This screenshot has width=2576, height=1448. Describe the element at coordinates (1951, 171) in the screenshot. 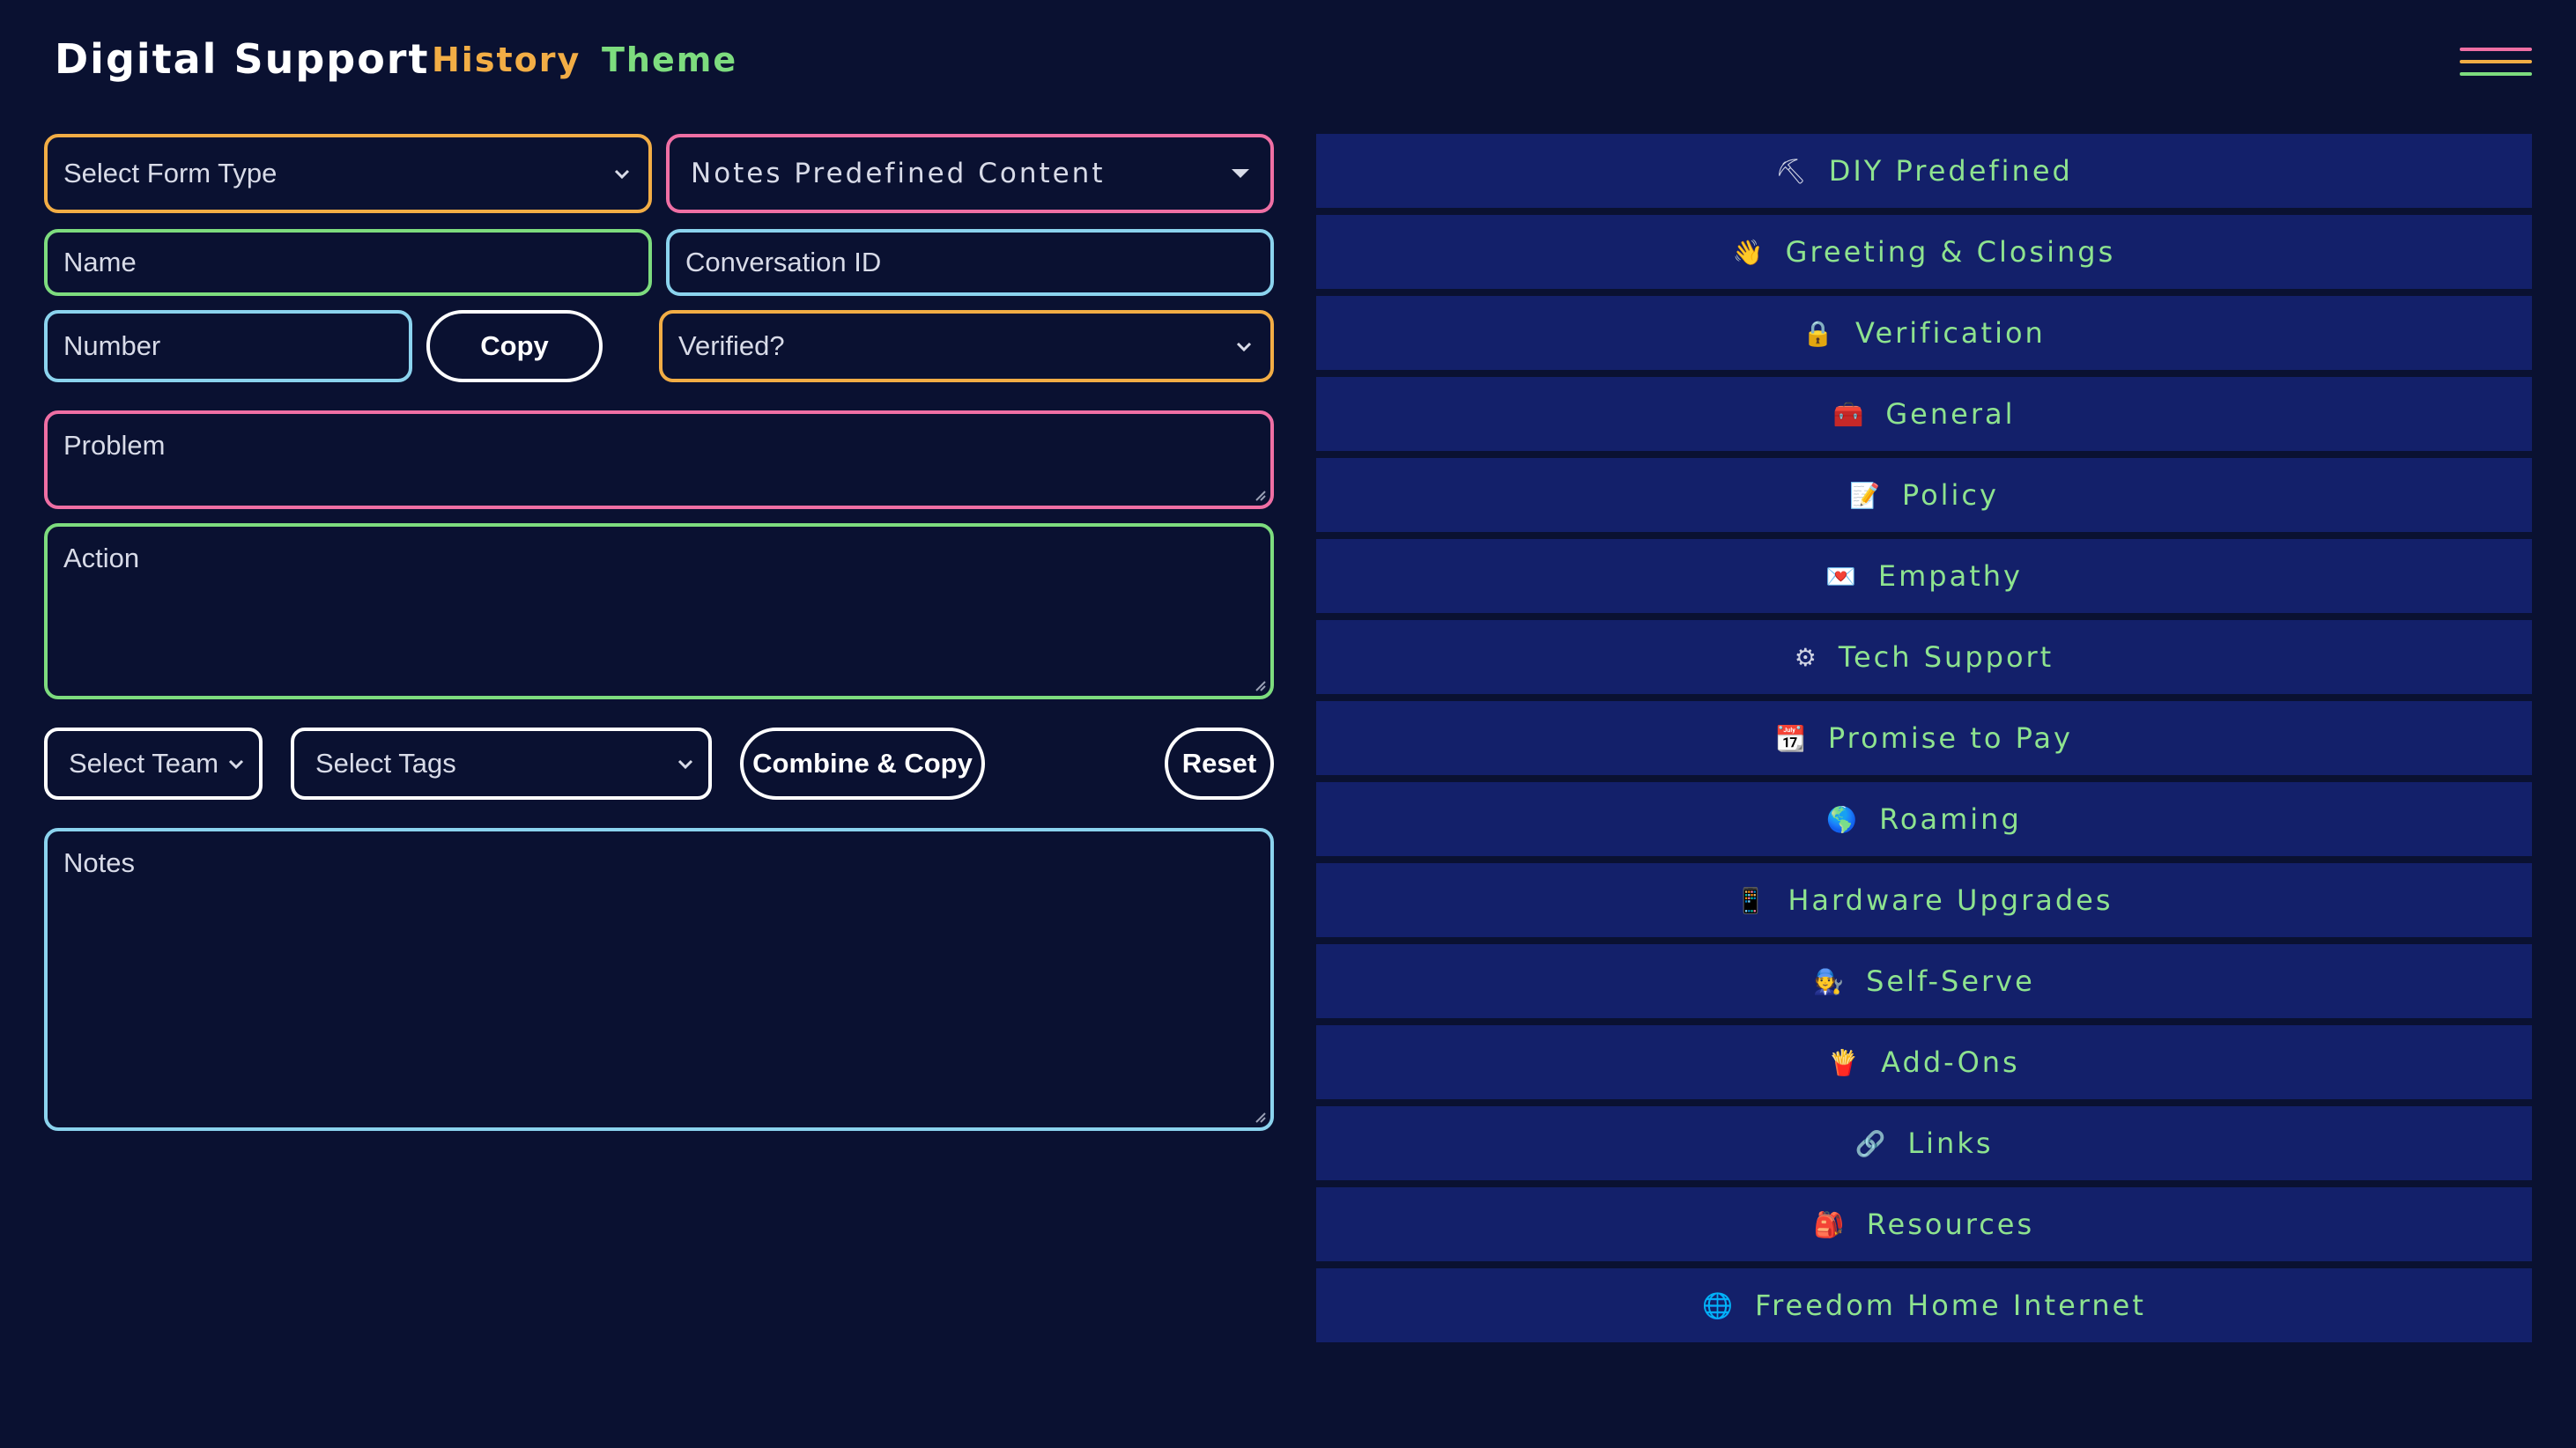

I see `category-label: DIY Predefined` at that location.